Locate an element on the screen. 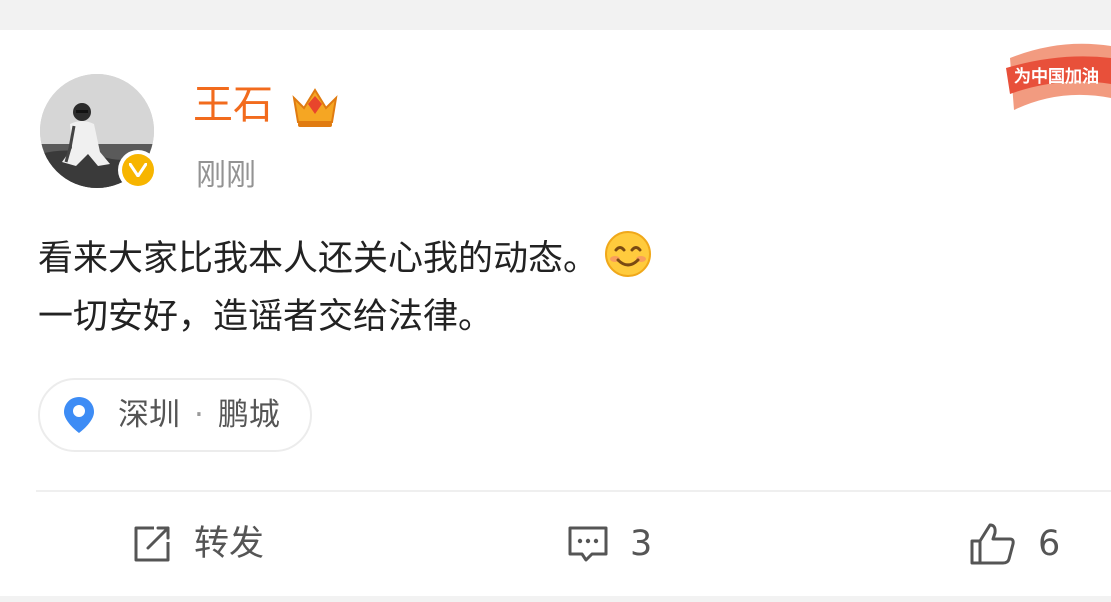 This screenshot has height=602, width=1111. like-button: 6 is located at coordinates (1014, 544).